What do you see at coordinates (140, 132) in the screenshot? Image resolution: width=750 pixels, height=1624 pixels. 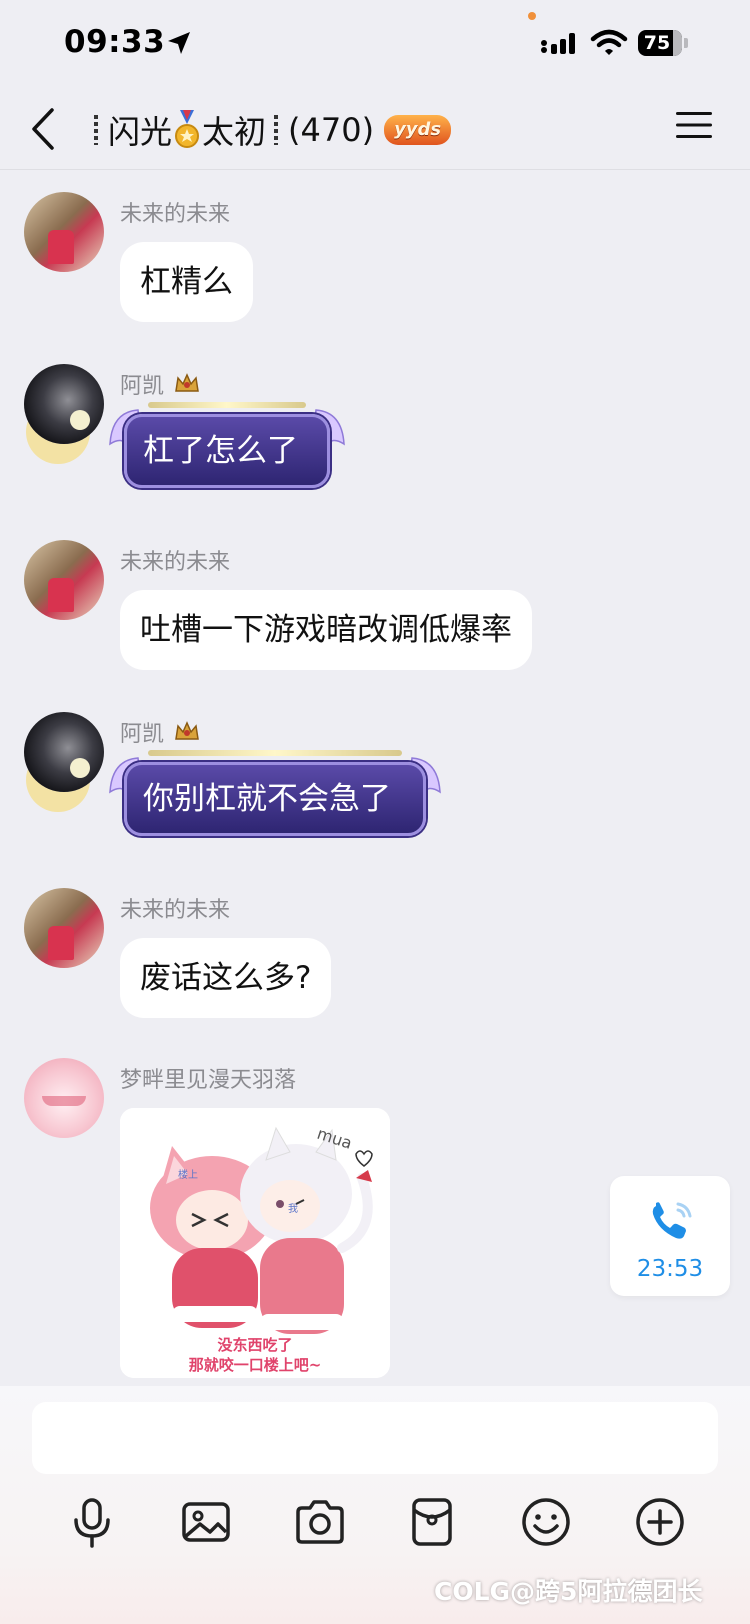 I see `group-name-part1: 闪光` at bounding box center [140, 132].